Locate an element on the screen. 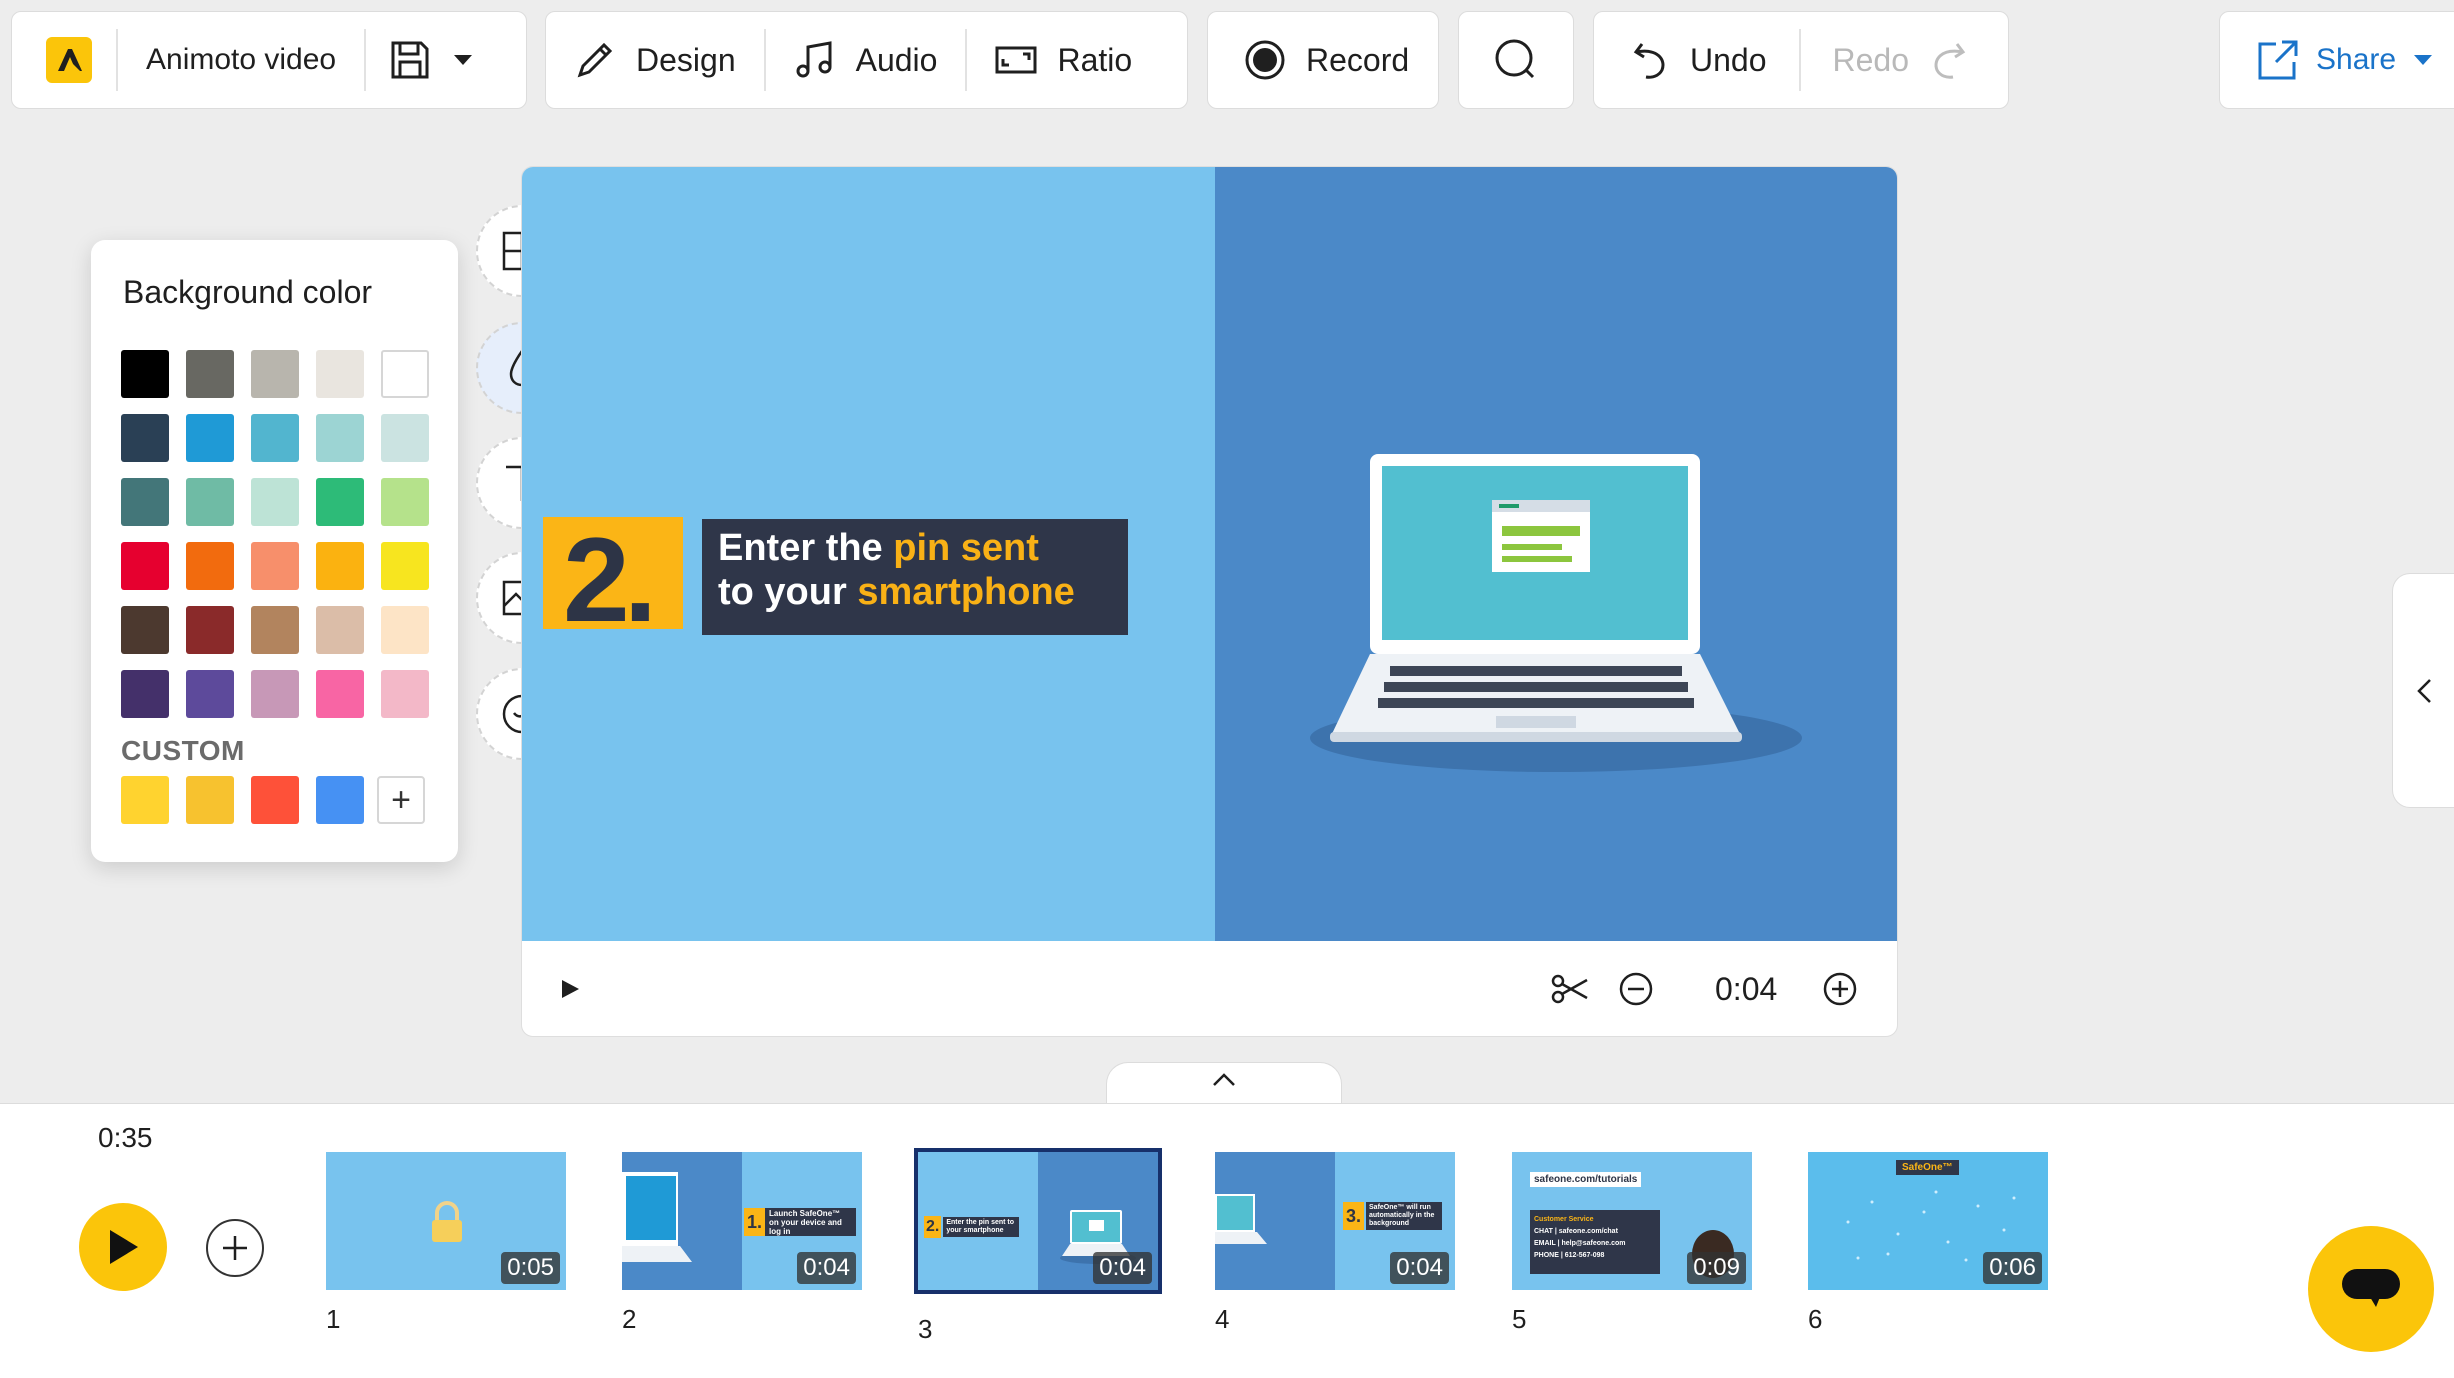  toolbar-edit-group: Design Audio Ratio is located at coordinates (866, 60).